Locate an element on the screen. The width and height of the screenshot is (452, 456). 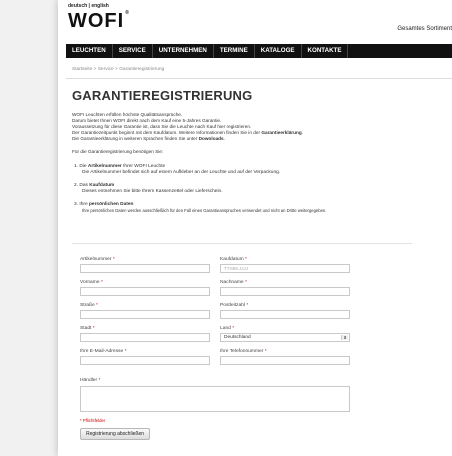
downloads-link: Downloads is located at coordinates (211, 138).